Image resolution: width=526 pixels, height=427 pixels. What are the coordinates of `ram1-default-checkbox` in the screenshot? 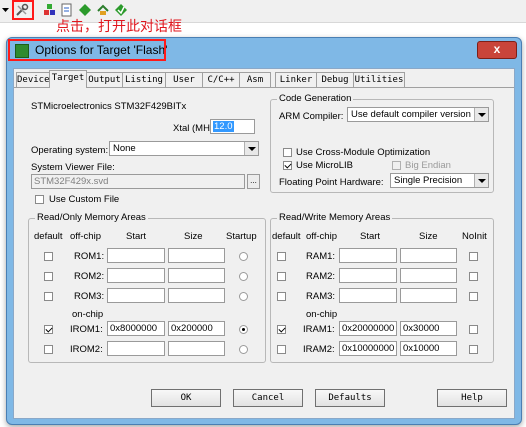 It's located at (281, 256).